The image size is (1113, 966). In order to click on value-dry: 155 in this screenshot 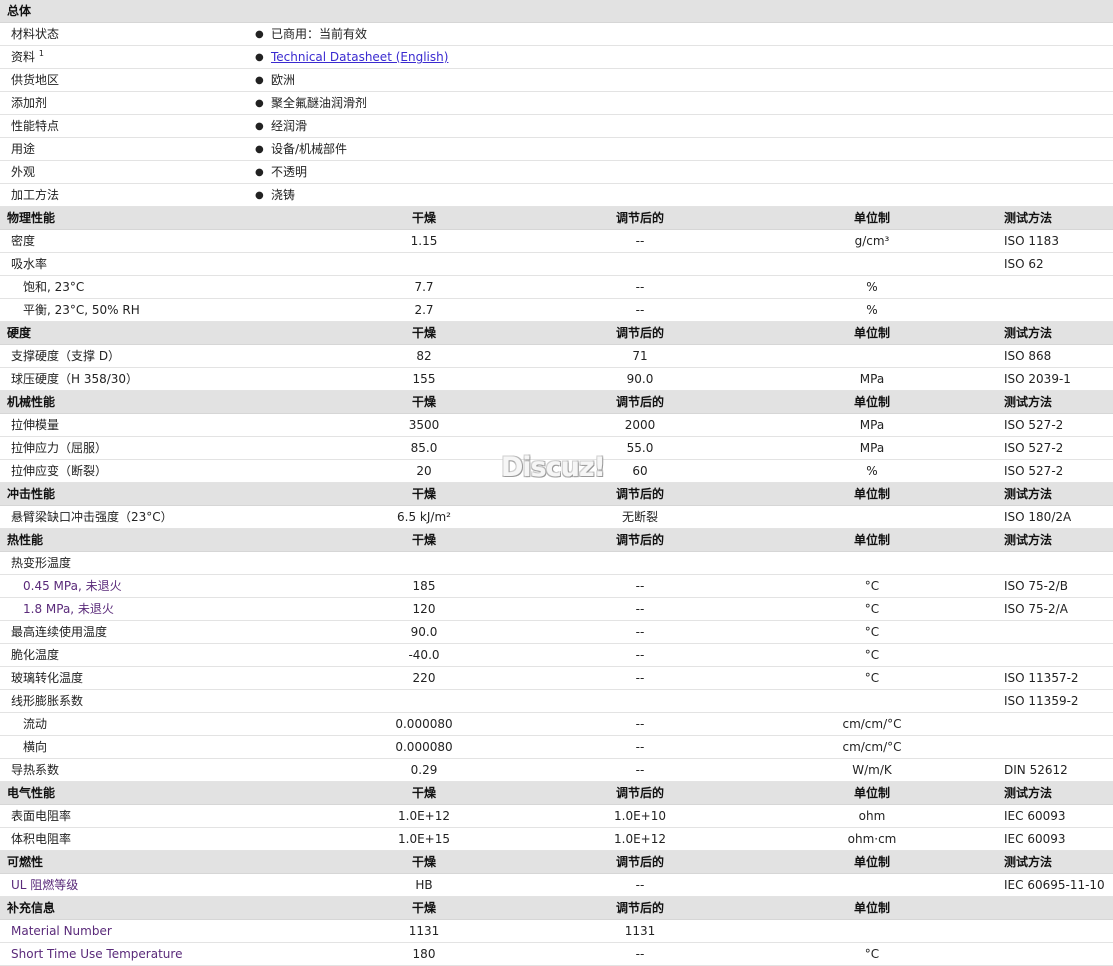, I will do `click(424, 379)`.